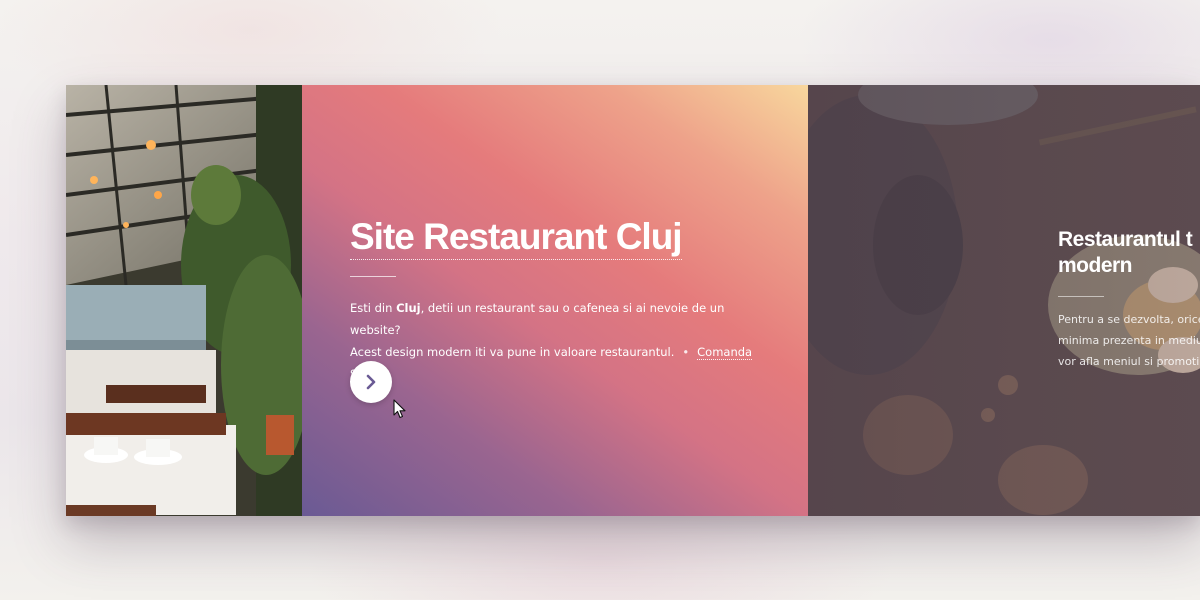 The height and width of the screenshot is (600, 1200). Describe the element at coordinates (1081, 296) in the screenshot. I see `next-slide-divider` at that location.